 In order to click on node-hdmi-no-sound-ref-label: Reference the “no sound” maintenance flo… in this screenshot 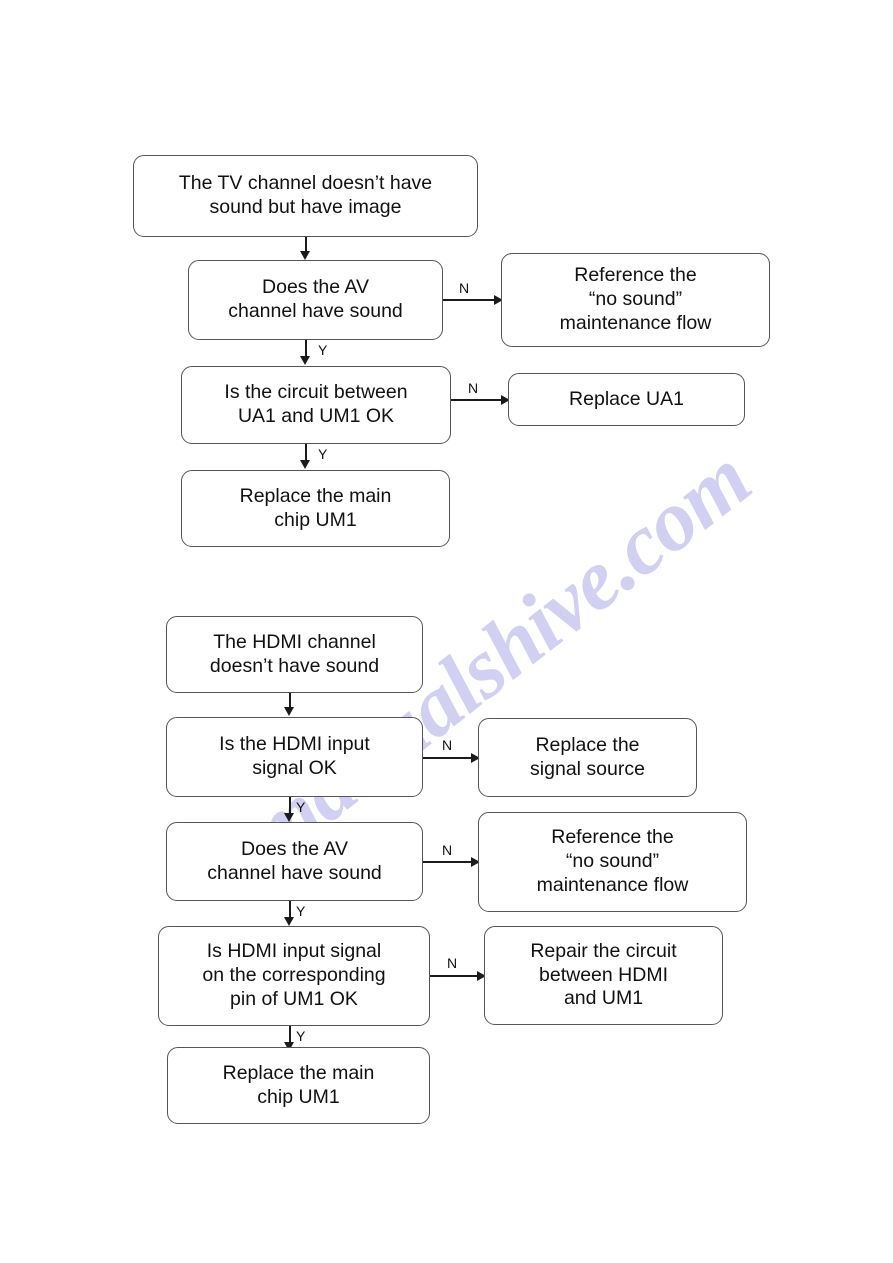, I will do `click(612, 861)`.